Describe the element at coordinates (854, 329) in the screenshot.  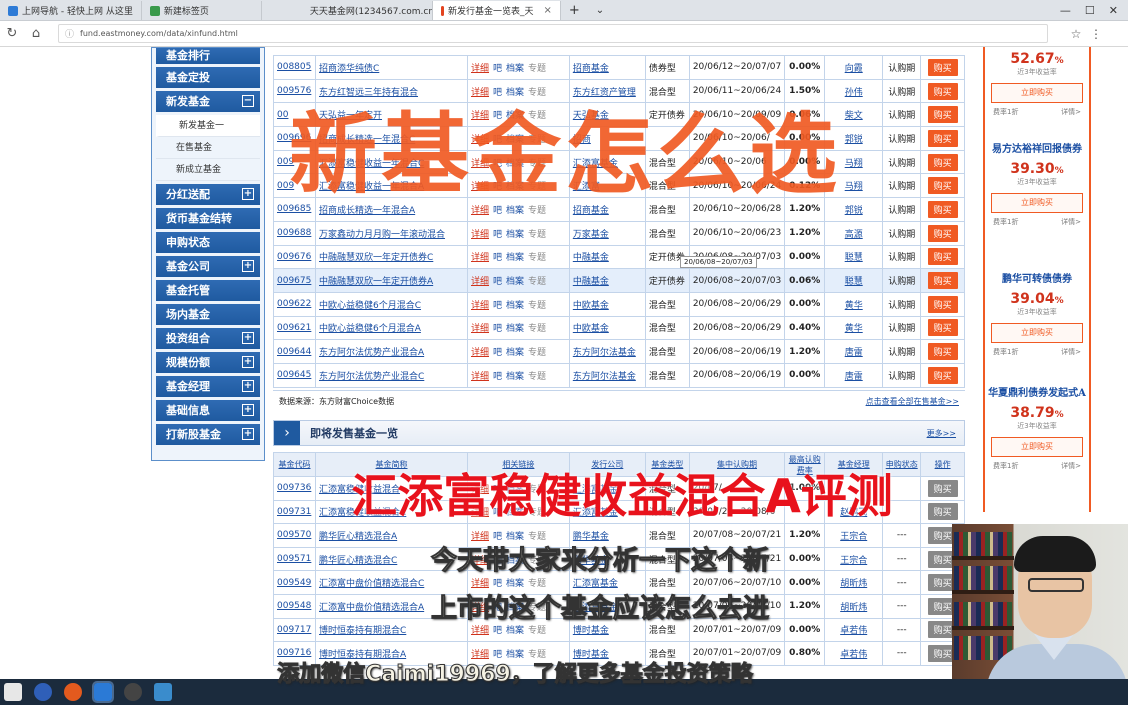
I see `fund-manager: 黄华` at that location.